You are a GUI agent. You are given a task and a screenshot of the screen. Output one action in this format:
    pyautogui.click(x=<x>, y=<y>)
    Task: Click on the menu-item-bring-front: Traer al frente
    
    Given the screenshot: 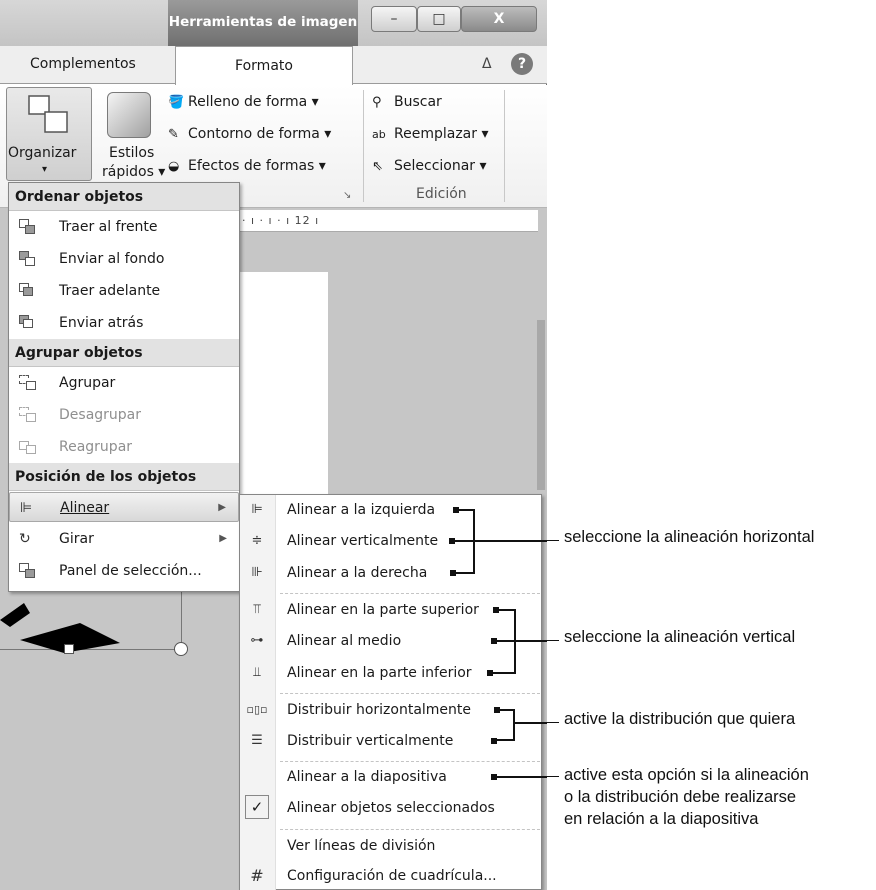 What is the action you would take?
    pyautogui.click(x=124, y=227)
    